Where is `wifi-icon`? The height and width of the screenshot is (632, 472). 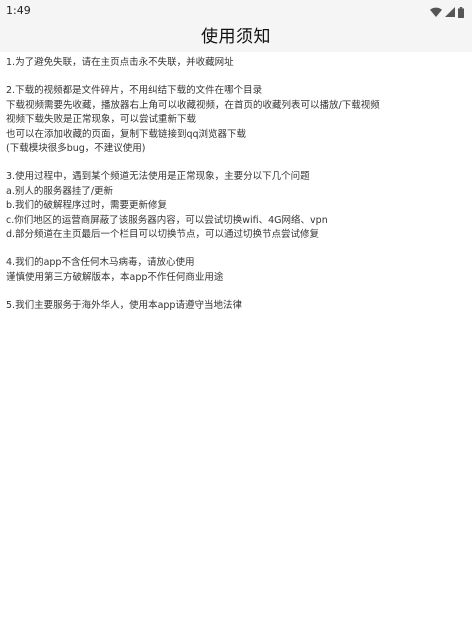 wifi-icon is located at coordinates (436, 12).